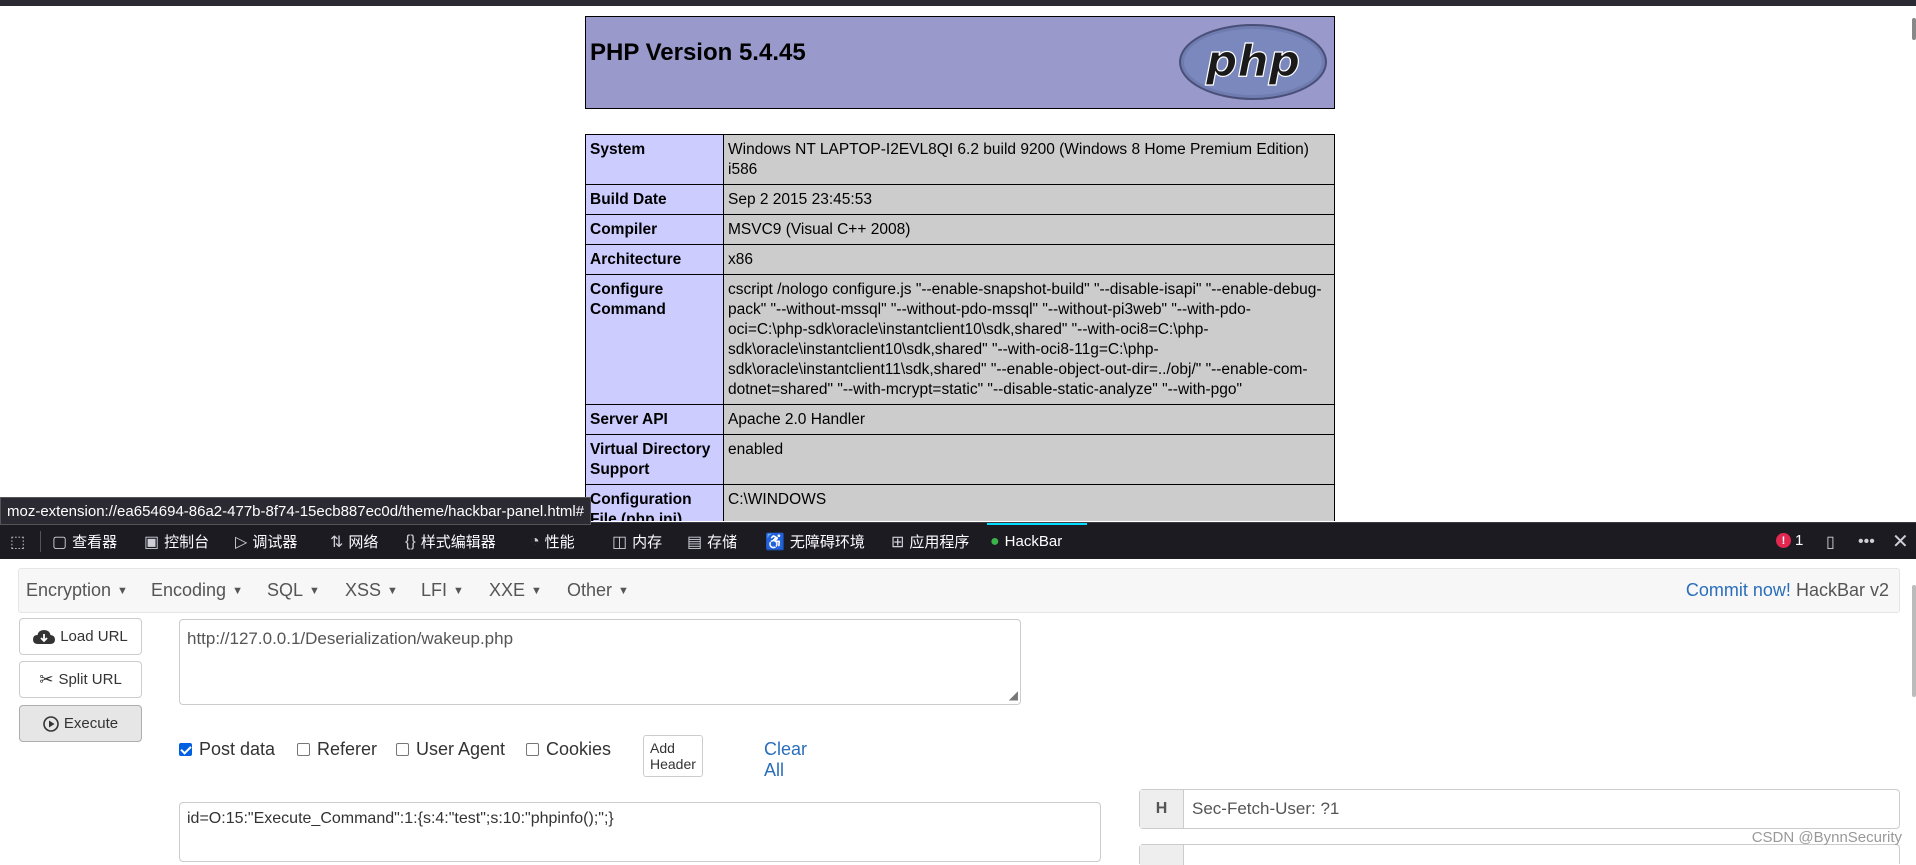  What do you see at coordinates (712, 541) in the screenshot?
I see `tab-storage: ▤ 存储` at bounding box center [712, 541].